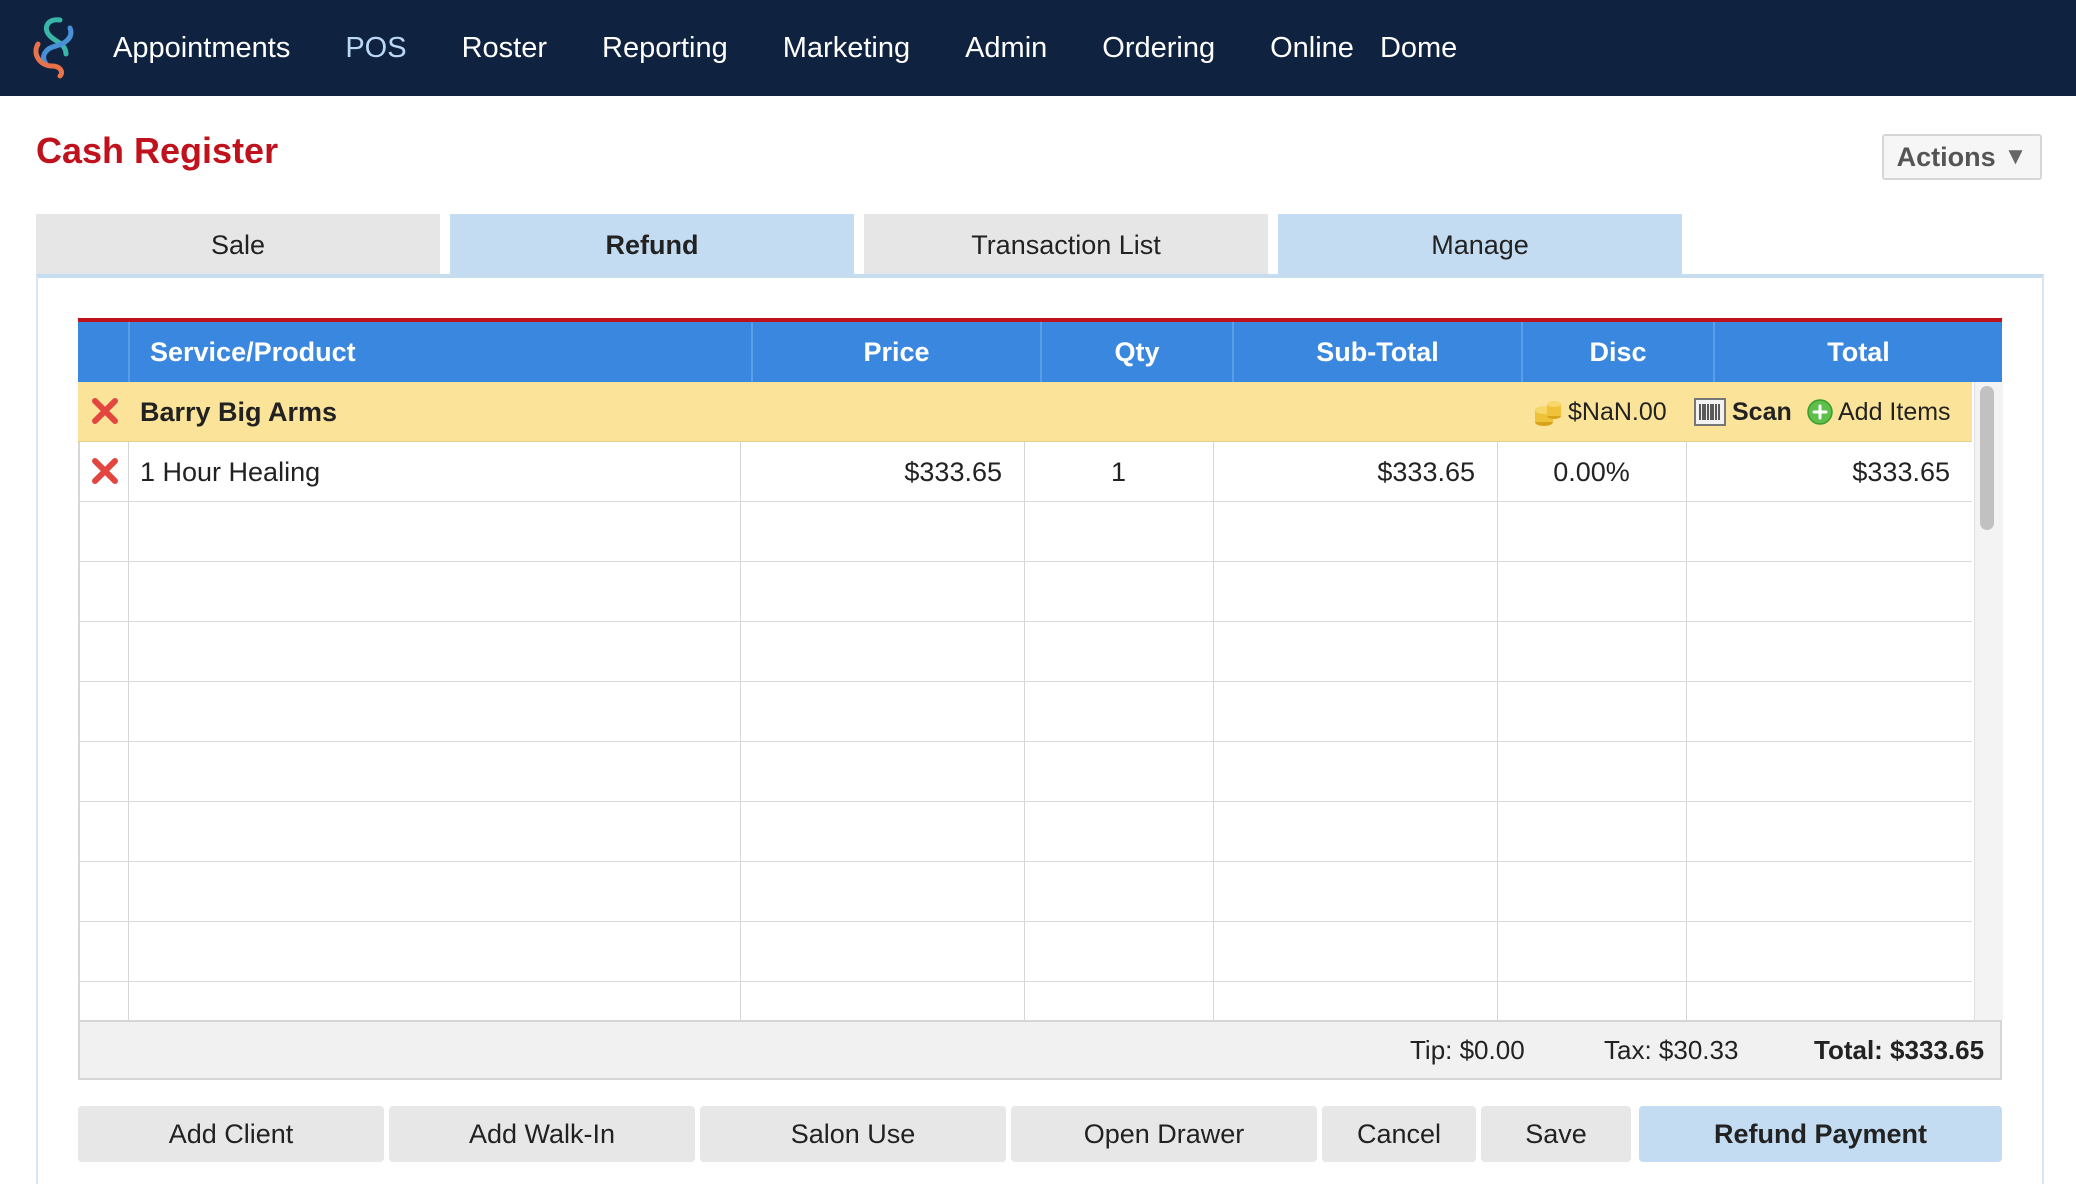 This screenshot has width=2076, height=1184. What do you see at coordinates (1040, 1050) in the screenshot?
I see `totals-bar: Tip: $0.00 Tax: $30.33 Total: $333.65` at bounding box center [1040, 1050].